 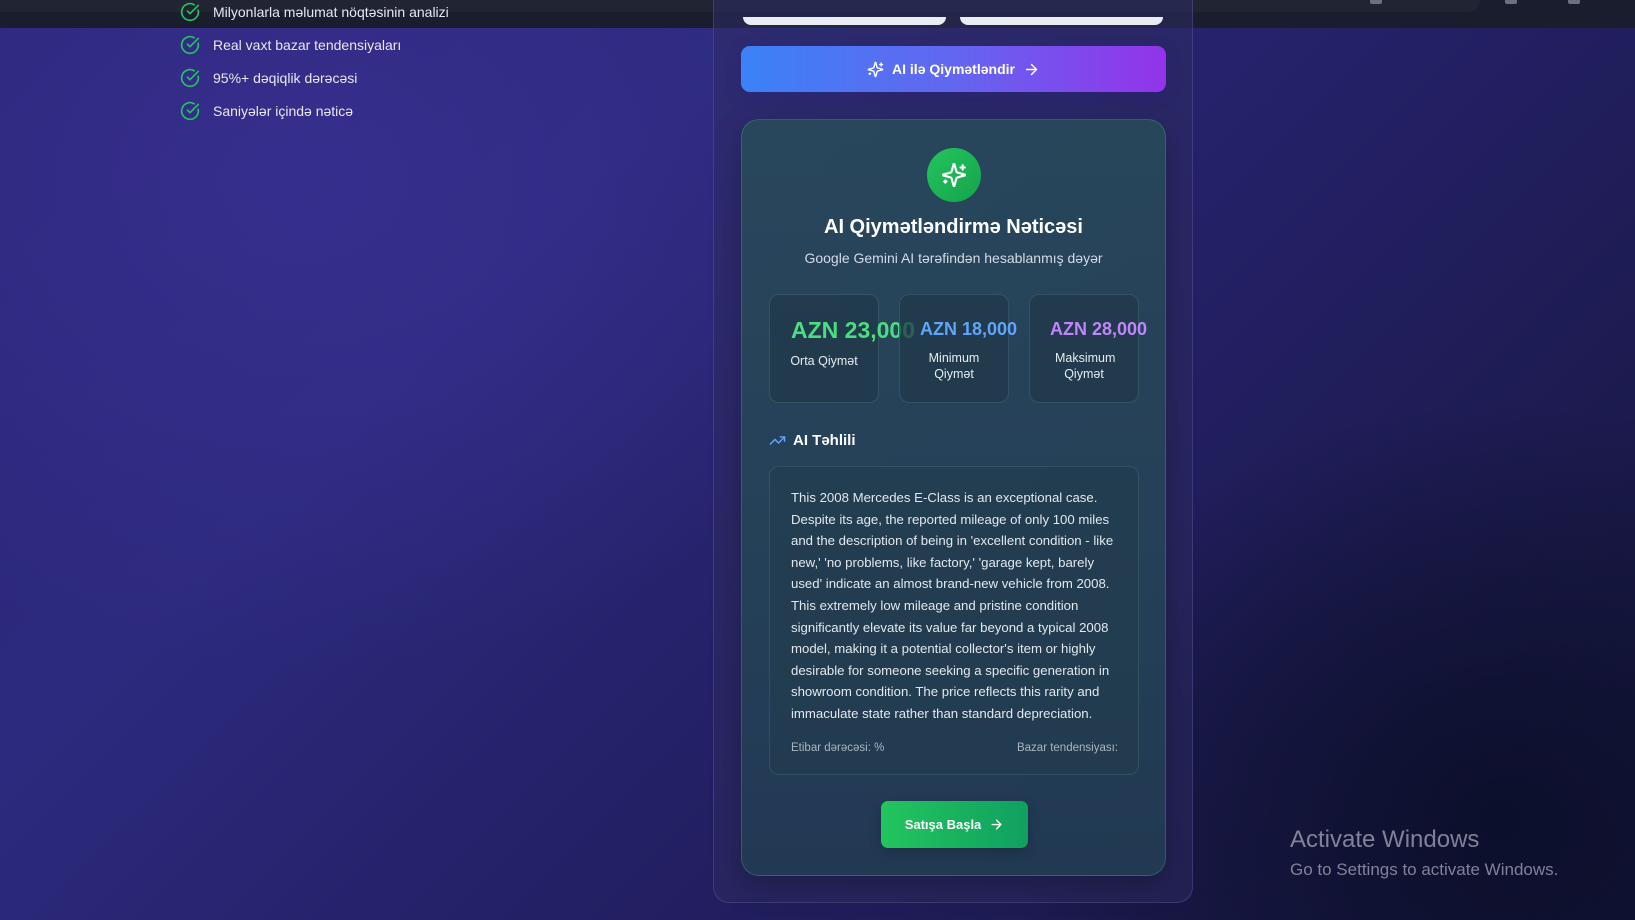 I want to click on result-title: AI Qiymətləndirmə Nəticəsi, so click(x=953, y=227).